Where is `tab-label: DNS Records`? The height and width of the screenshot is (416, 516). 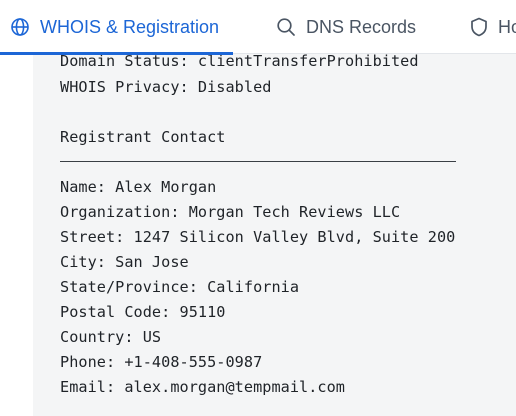
tab-label: DNS Records is located at coordinates (361, 26).